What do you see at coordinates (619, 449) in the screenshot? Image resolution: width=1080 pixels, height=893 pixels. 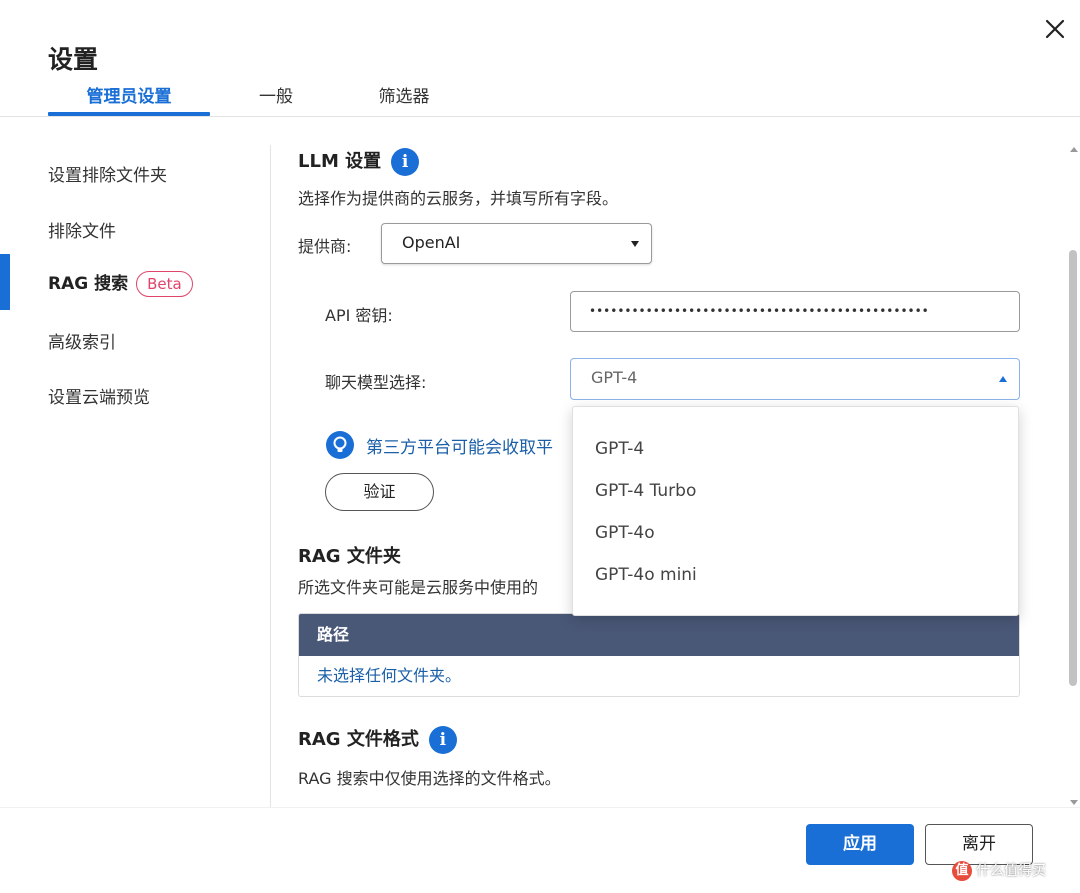 I see `dropdown-option-gpt-4: GPT-4` at bounding box center [619, 449].